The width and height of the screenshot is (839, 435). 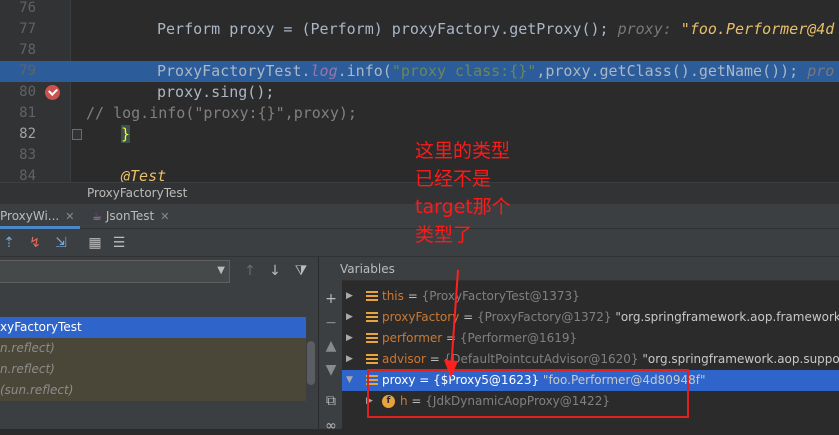 I want to click on trace-icon: ☰, so click(x=119, y=243).